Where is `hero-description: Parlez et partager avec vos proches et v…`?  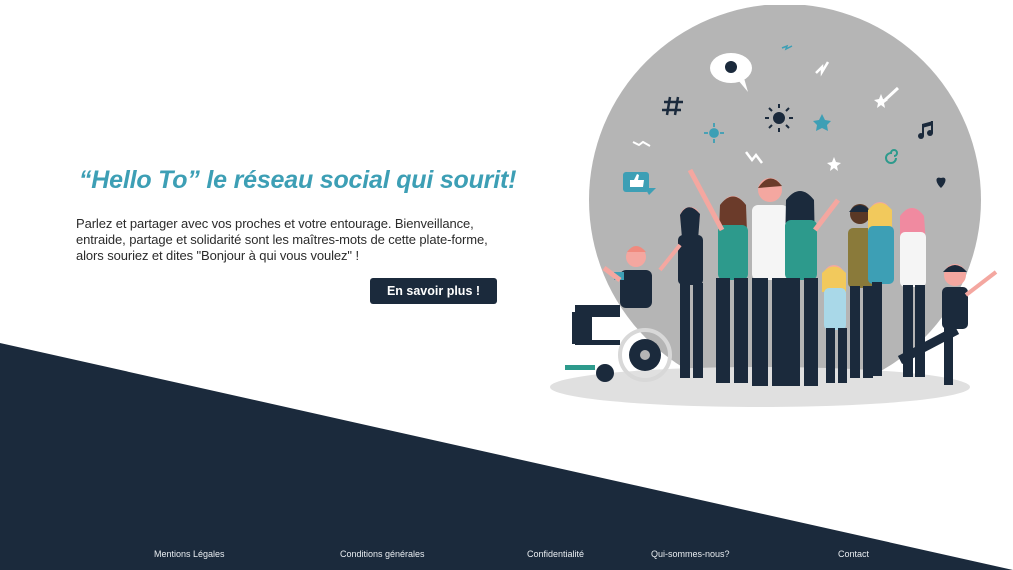
hero-description: Parlez et partager avec vos proches et v… is located at coordinates (282, 239).